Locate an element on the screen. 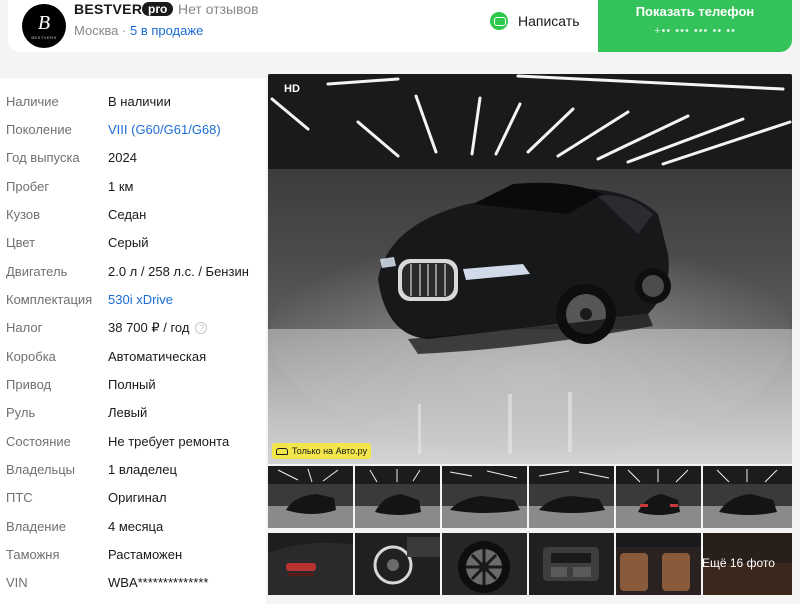  reviews-link: Нет отзывов is located at coordinates (218, 9).